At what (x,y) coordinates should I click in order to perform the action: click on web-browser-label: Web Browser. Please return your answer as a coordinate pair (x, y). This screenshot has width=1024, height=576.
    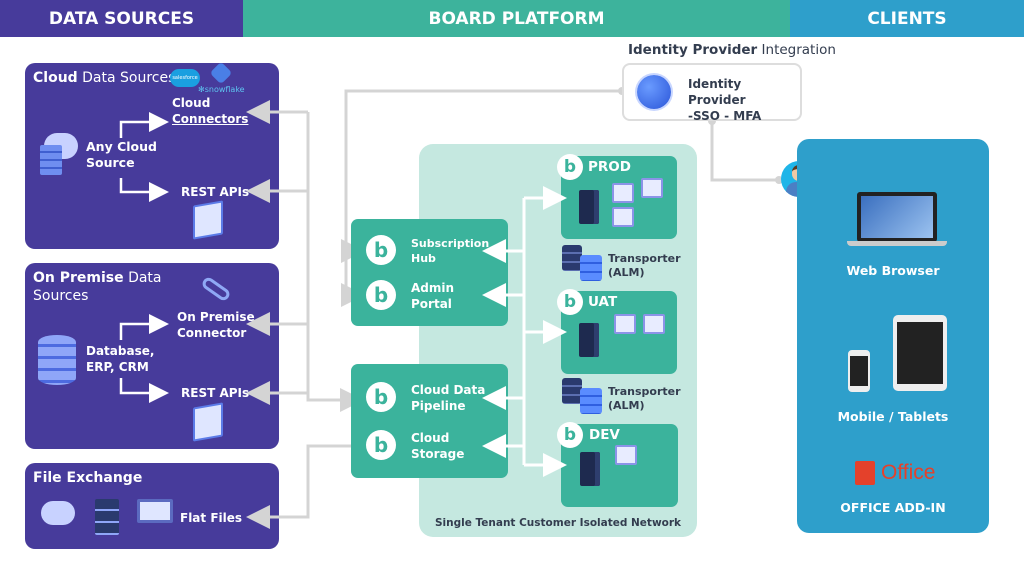
    Looking at the image, I should click on (893, 270).